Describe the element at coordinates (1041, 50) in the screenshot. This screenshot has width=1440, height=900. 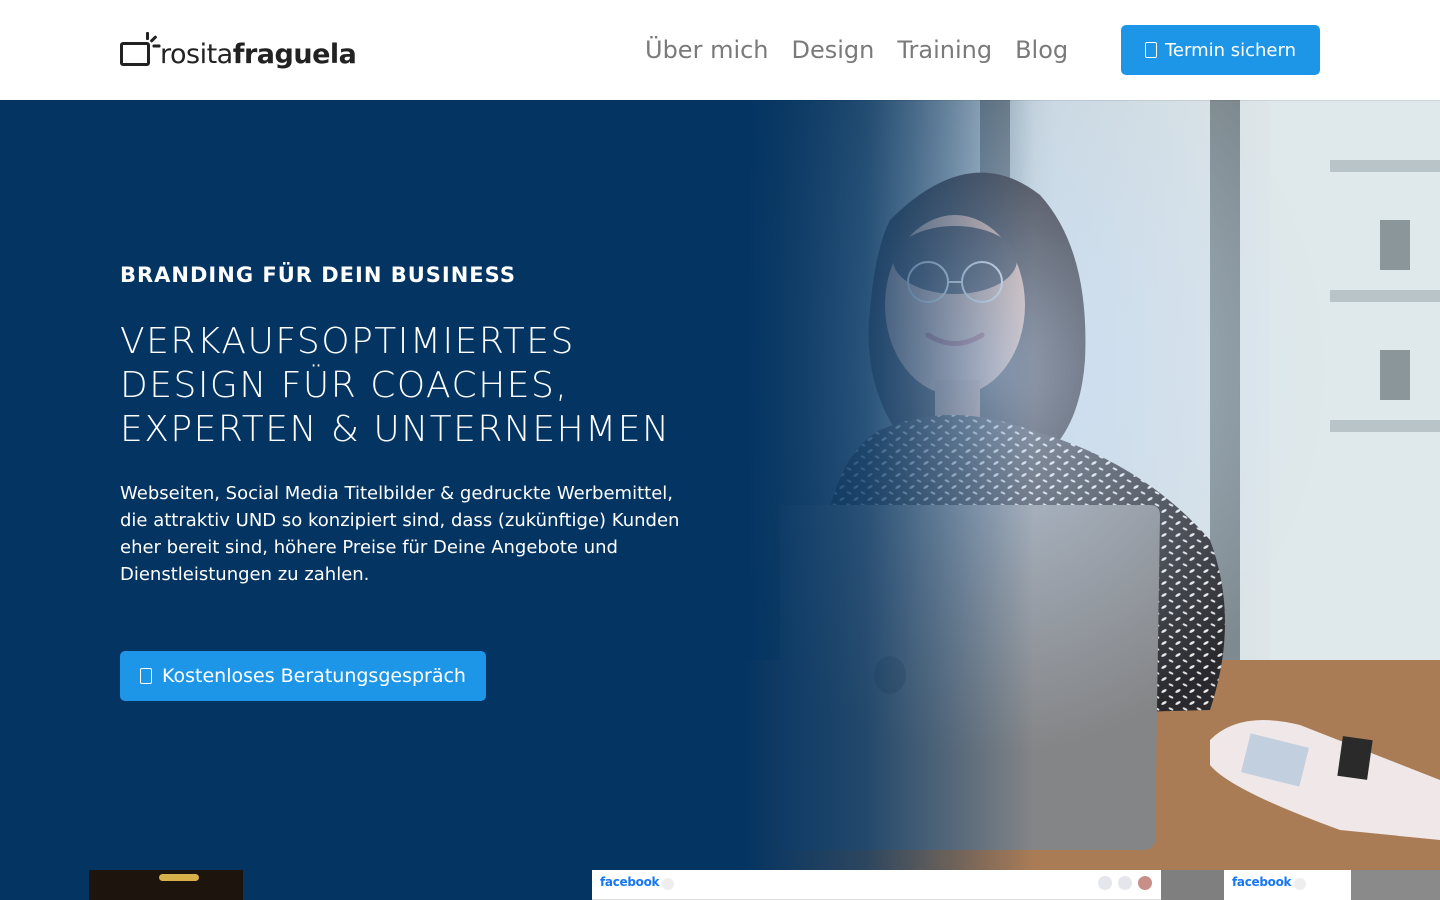
I see `nav-link-blog: Blog` at that location.